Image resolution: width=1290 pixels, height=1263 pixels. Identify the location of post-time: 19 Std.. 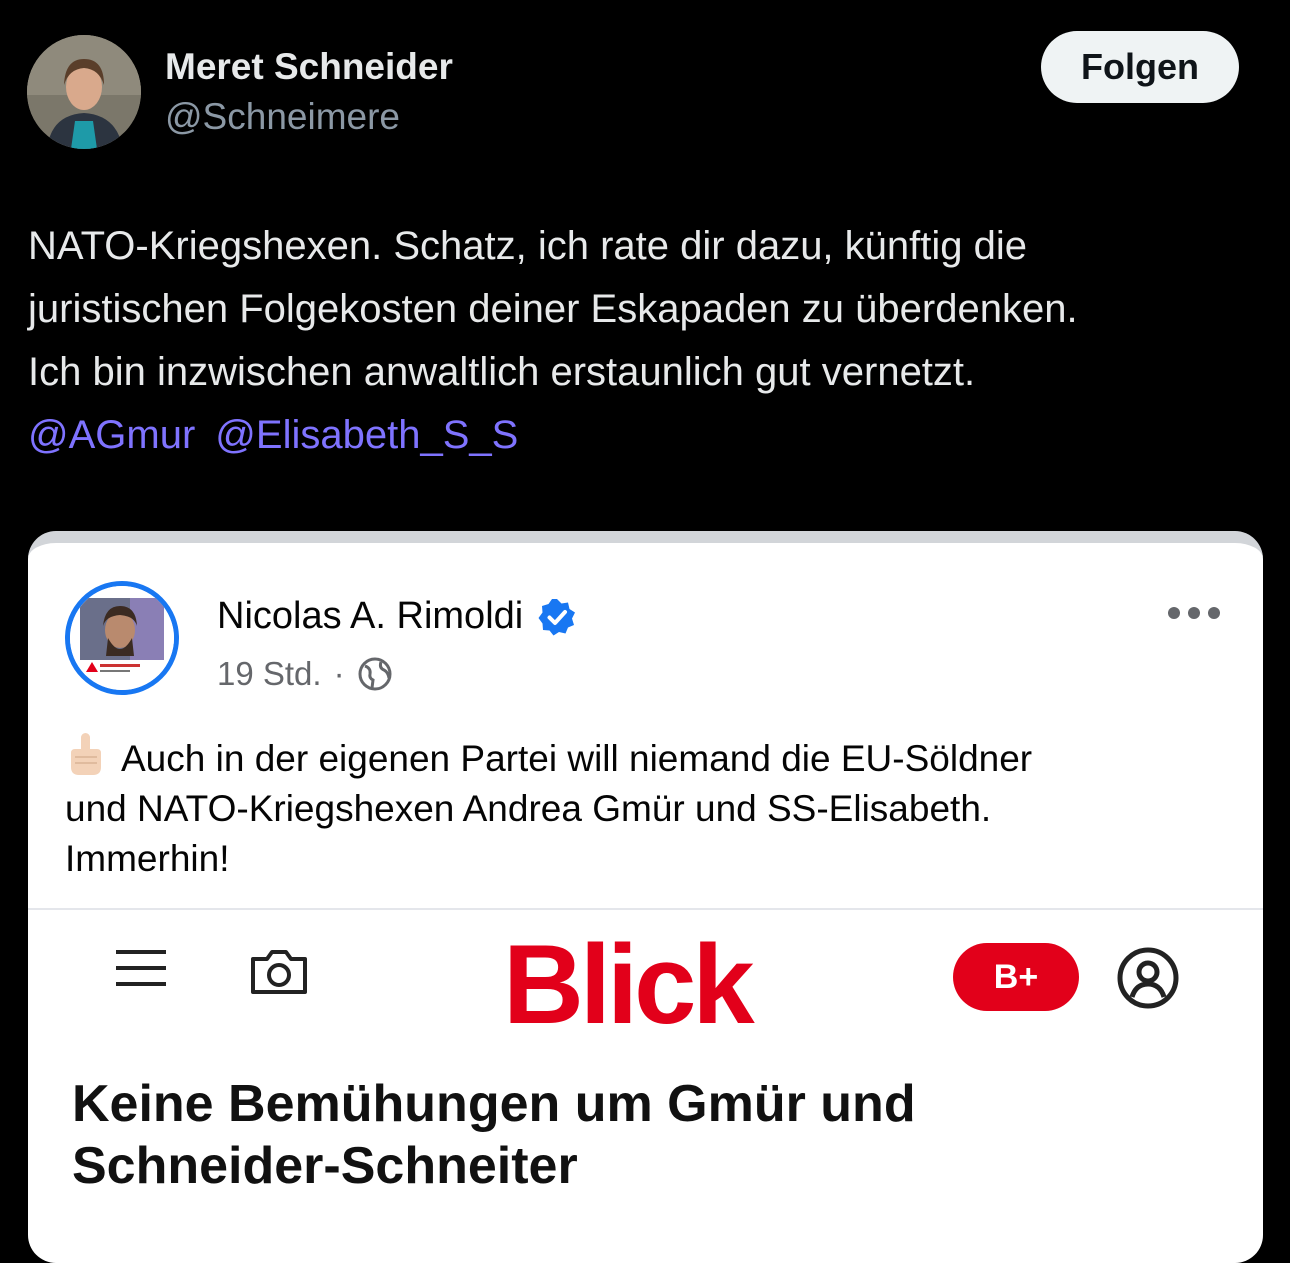
(269, 673).